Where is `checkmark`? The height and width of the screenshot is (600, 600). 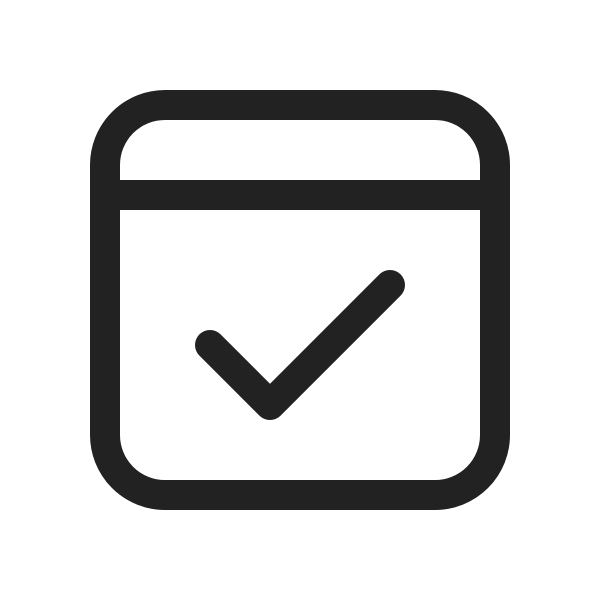
checkmark is located at coordinates (300, 345).